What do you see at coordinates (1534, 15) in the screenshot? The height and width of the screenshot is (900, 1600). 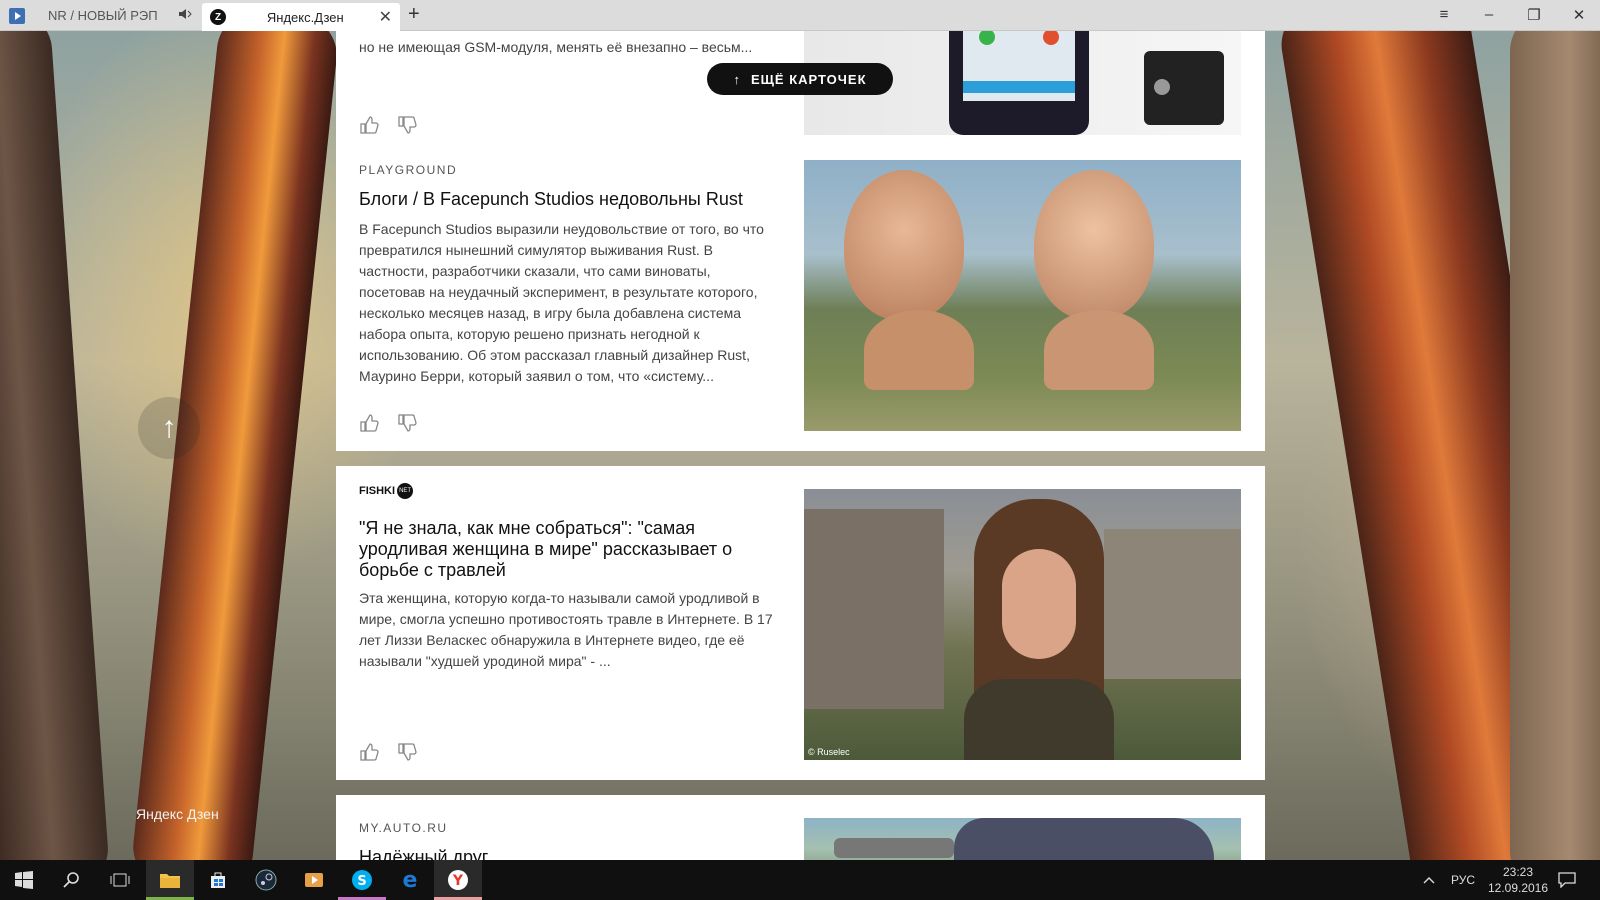 I see `restore-icon: ❐` at bounding box center [1534, 15].